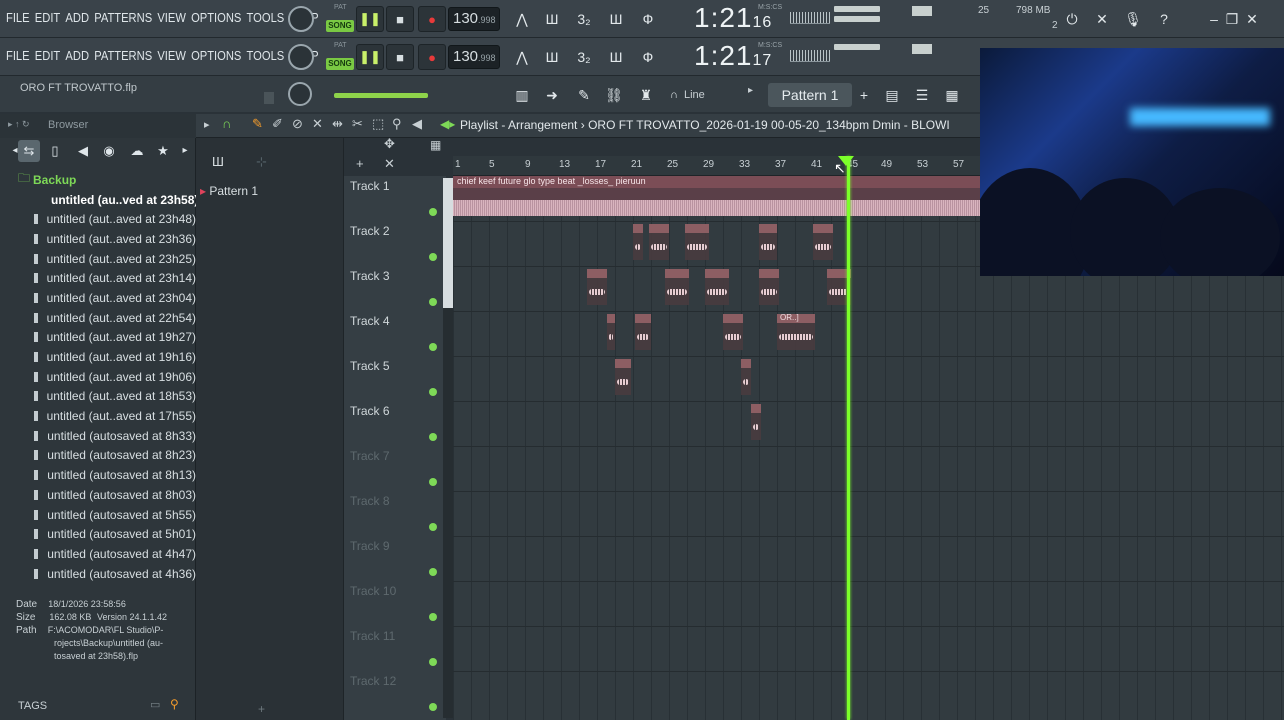  I want to click on list-item: untitled (autosaved at 5h55), so click(98, 515).